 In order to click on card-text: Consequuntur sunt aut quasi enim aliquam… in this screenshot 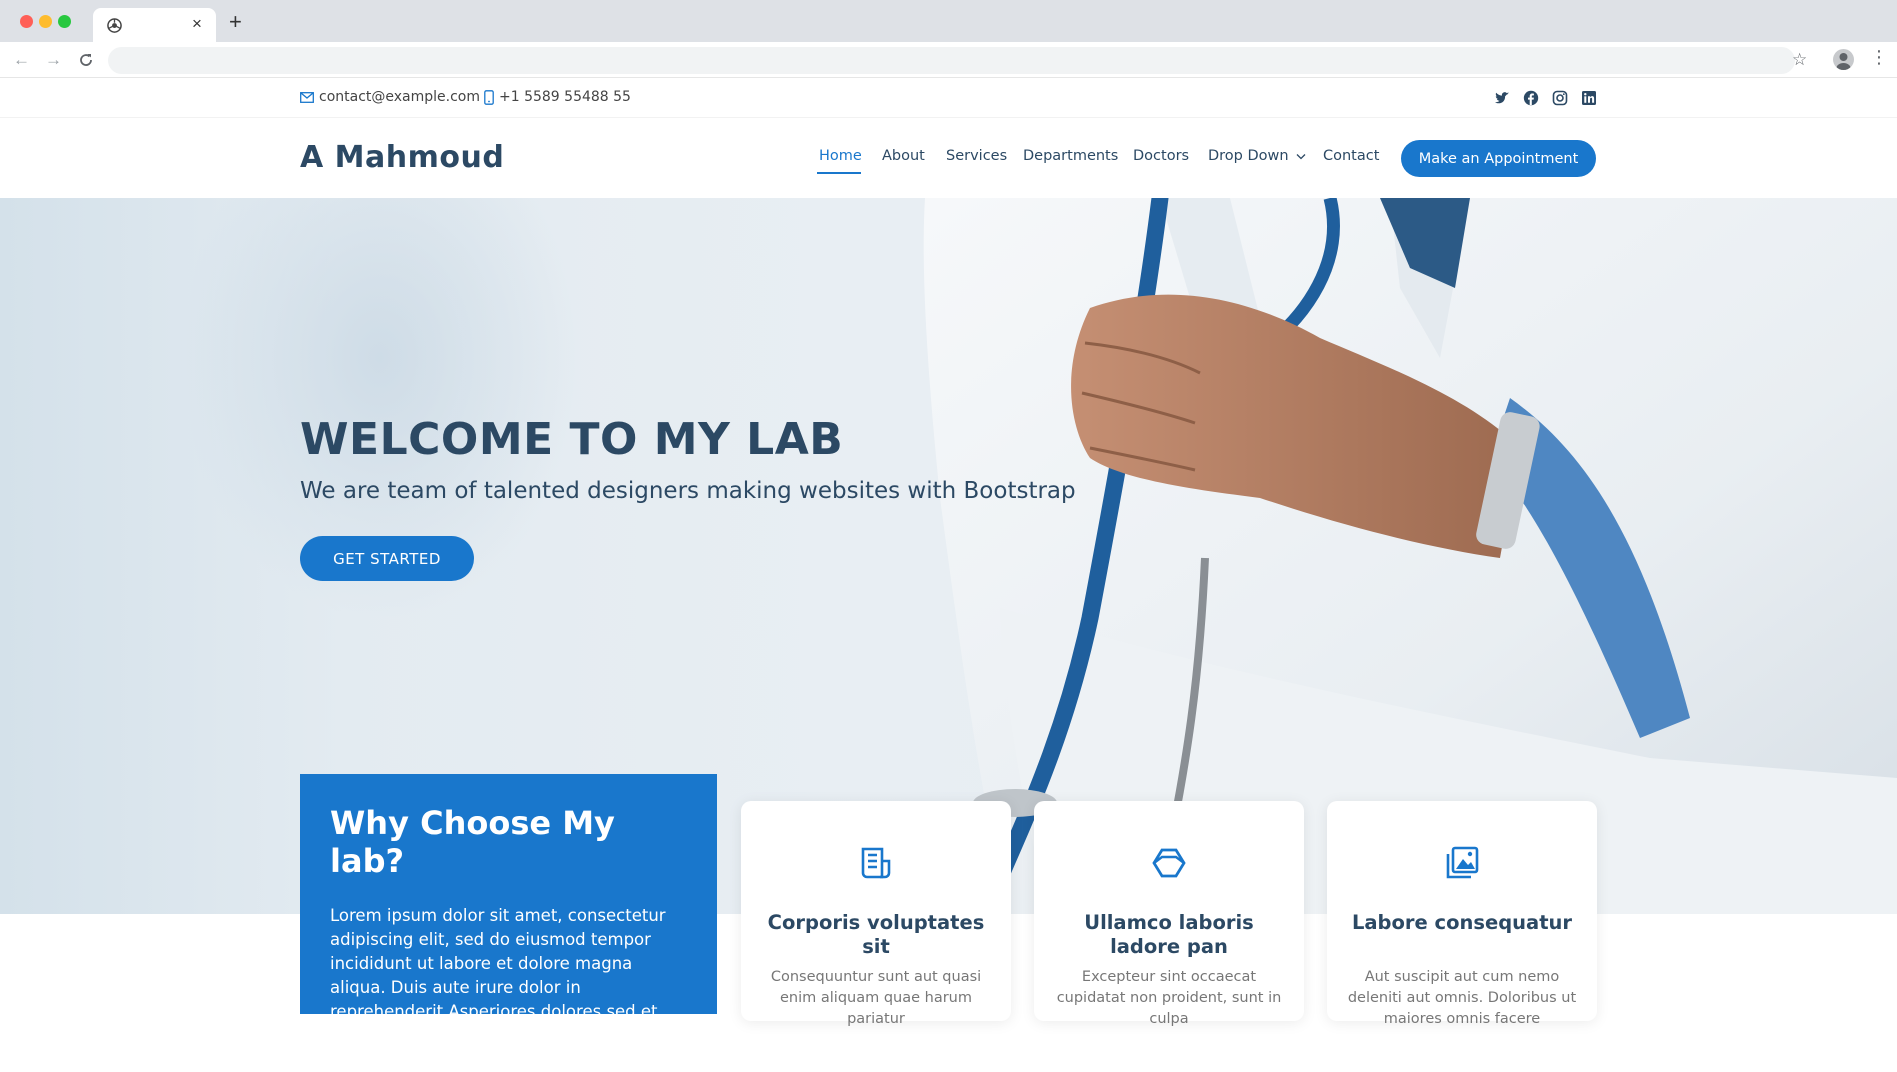, I will do `click(876, 998)`.